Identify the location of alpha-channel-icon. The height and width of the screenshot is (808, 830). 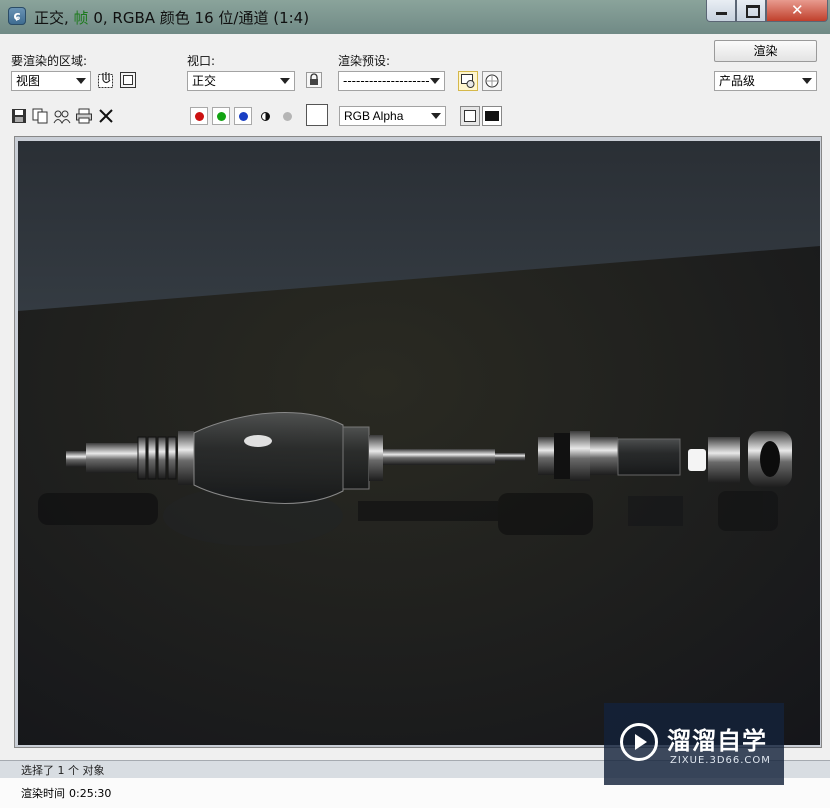
(265, 116).